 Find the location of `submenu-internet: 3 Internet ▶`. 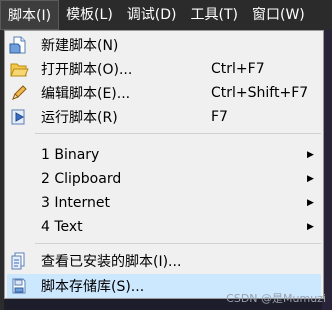

submenu-internet: 3 Internet ▶ is located at coordinates (164, 203).